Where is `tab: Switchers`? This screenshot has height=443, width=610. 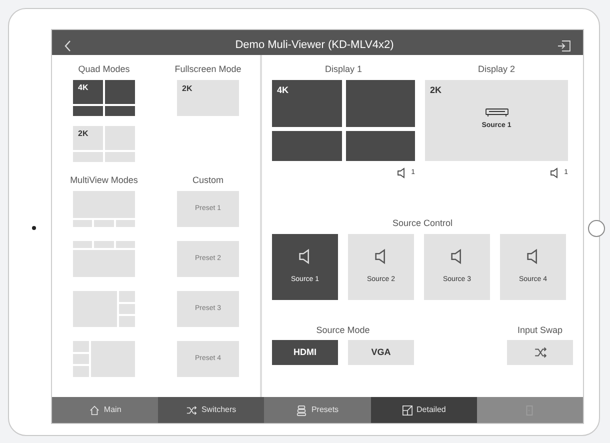 tab: Switchers is located at coordinates (211, 410).